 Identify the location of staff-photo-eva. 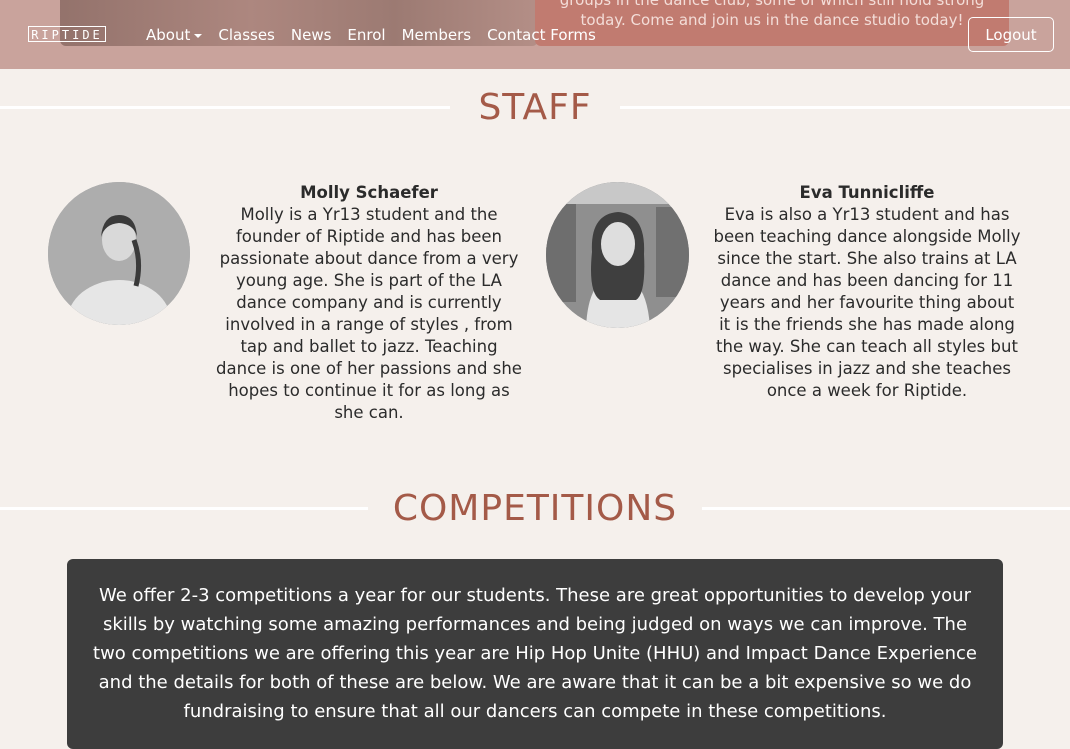
(617, 255).